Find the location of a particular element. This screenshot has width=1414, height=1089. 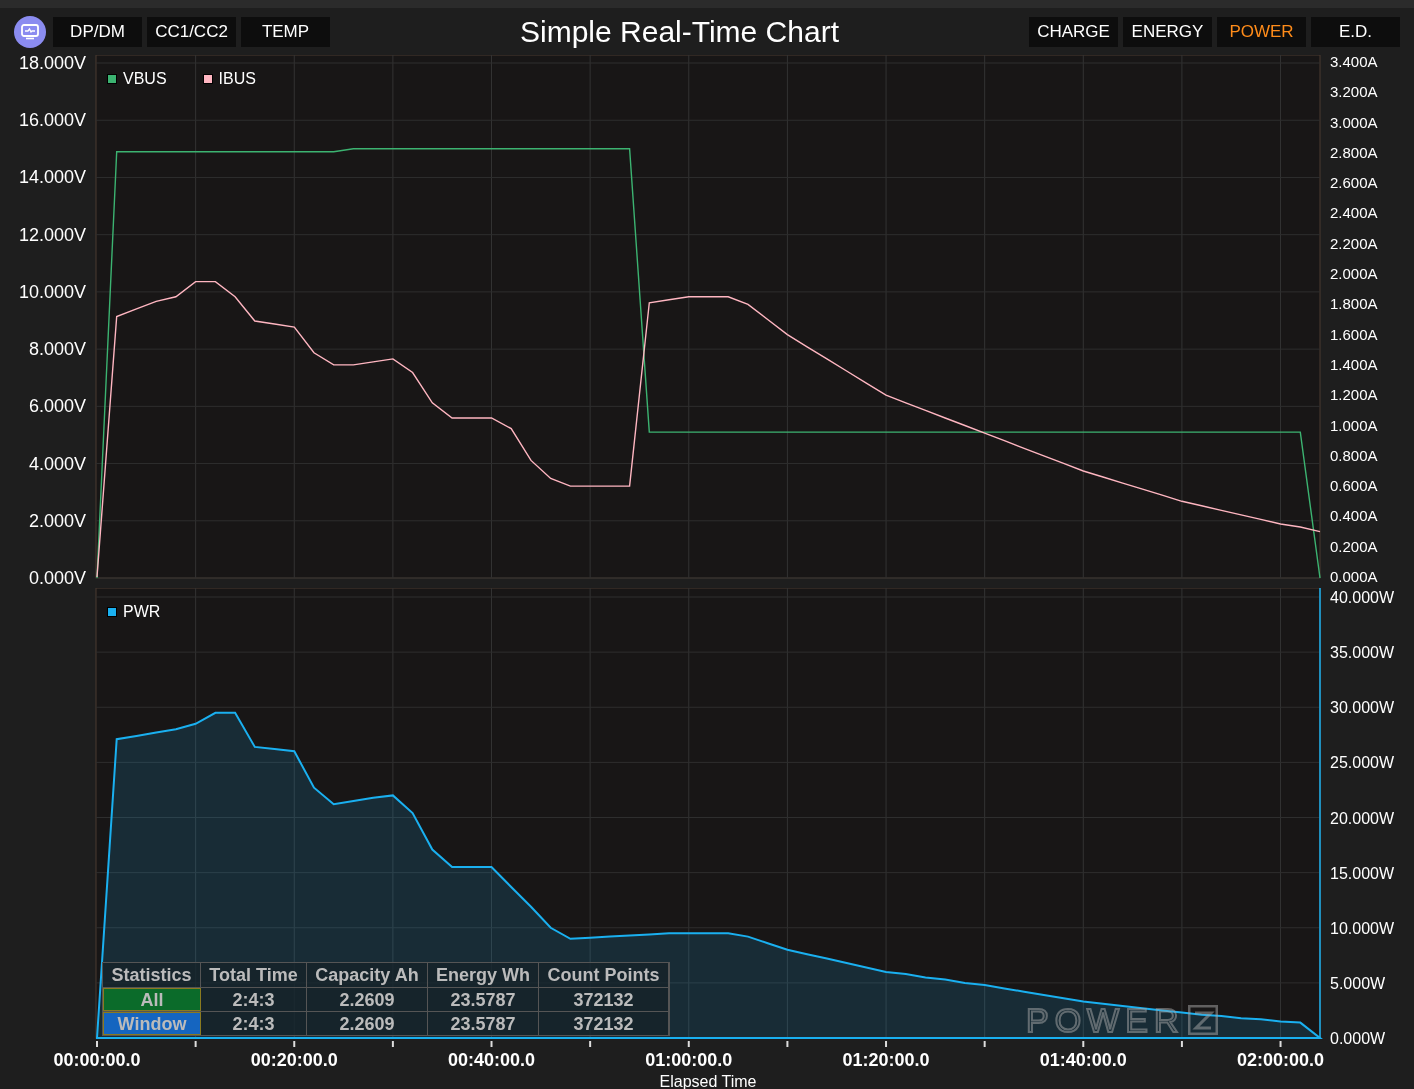

axis-label: 02:00:00.0 is located at coordinates (1281, 1060).